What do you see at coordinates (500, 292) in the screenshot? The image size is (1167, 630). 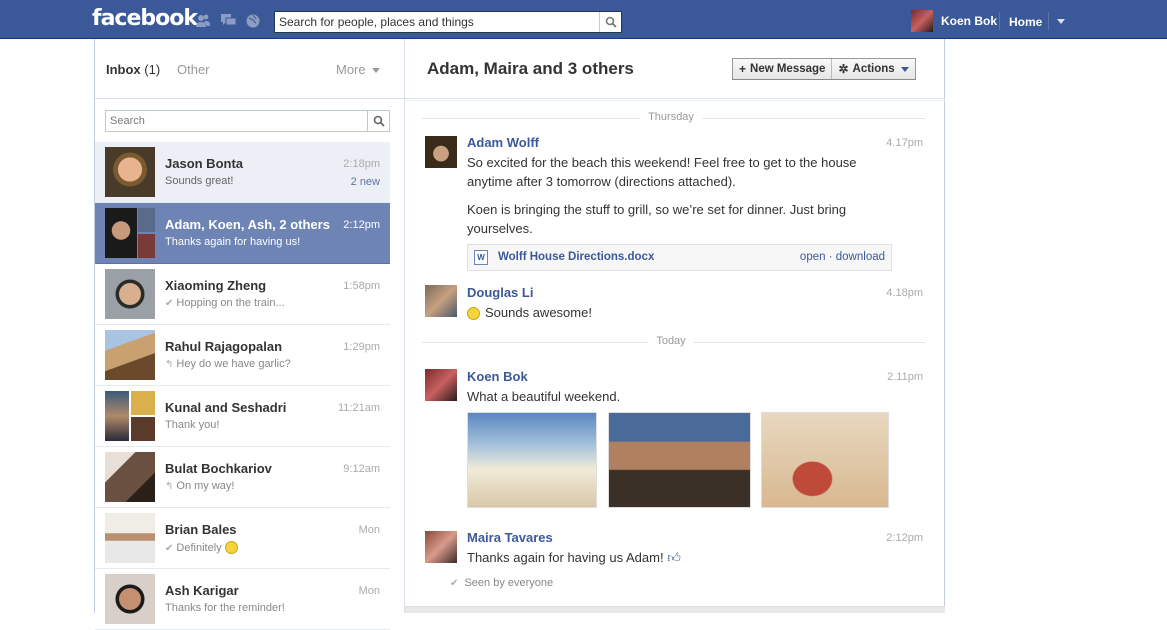 I see `sender-name: Douglas Li` at bounding box center [500, 292].